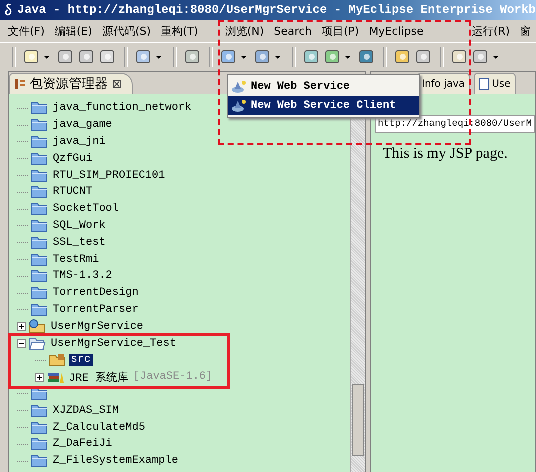  What do you see at coordinates (526, 31) in the screenshot?
I see `menu-item: 窗` at bounding box center [526, 31].